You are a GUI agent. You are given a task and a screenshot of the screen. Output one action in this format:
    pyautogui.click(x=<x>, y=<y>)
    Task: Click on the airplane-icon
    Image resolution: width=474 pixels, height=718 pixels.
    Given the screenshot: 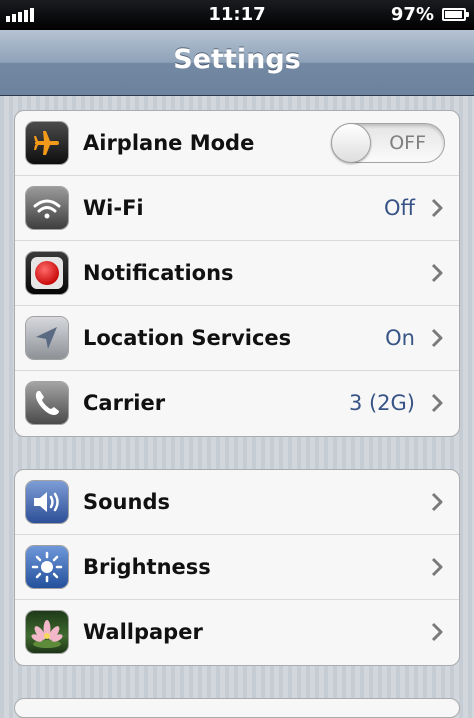 What is the action you would take?
    pyautogui.click(x=47, y=143)
    